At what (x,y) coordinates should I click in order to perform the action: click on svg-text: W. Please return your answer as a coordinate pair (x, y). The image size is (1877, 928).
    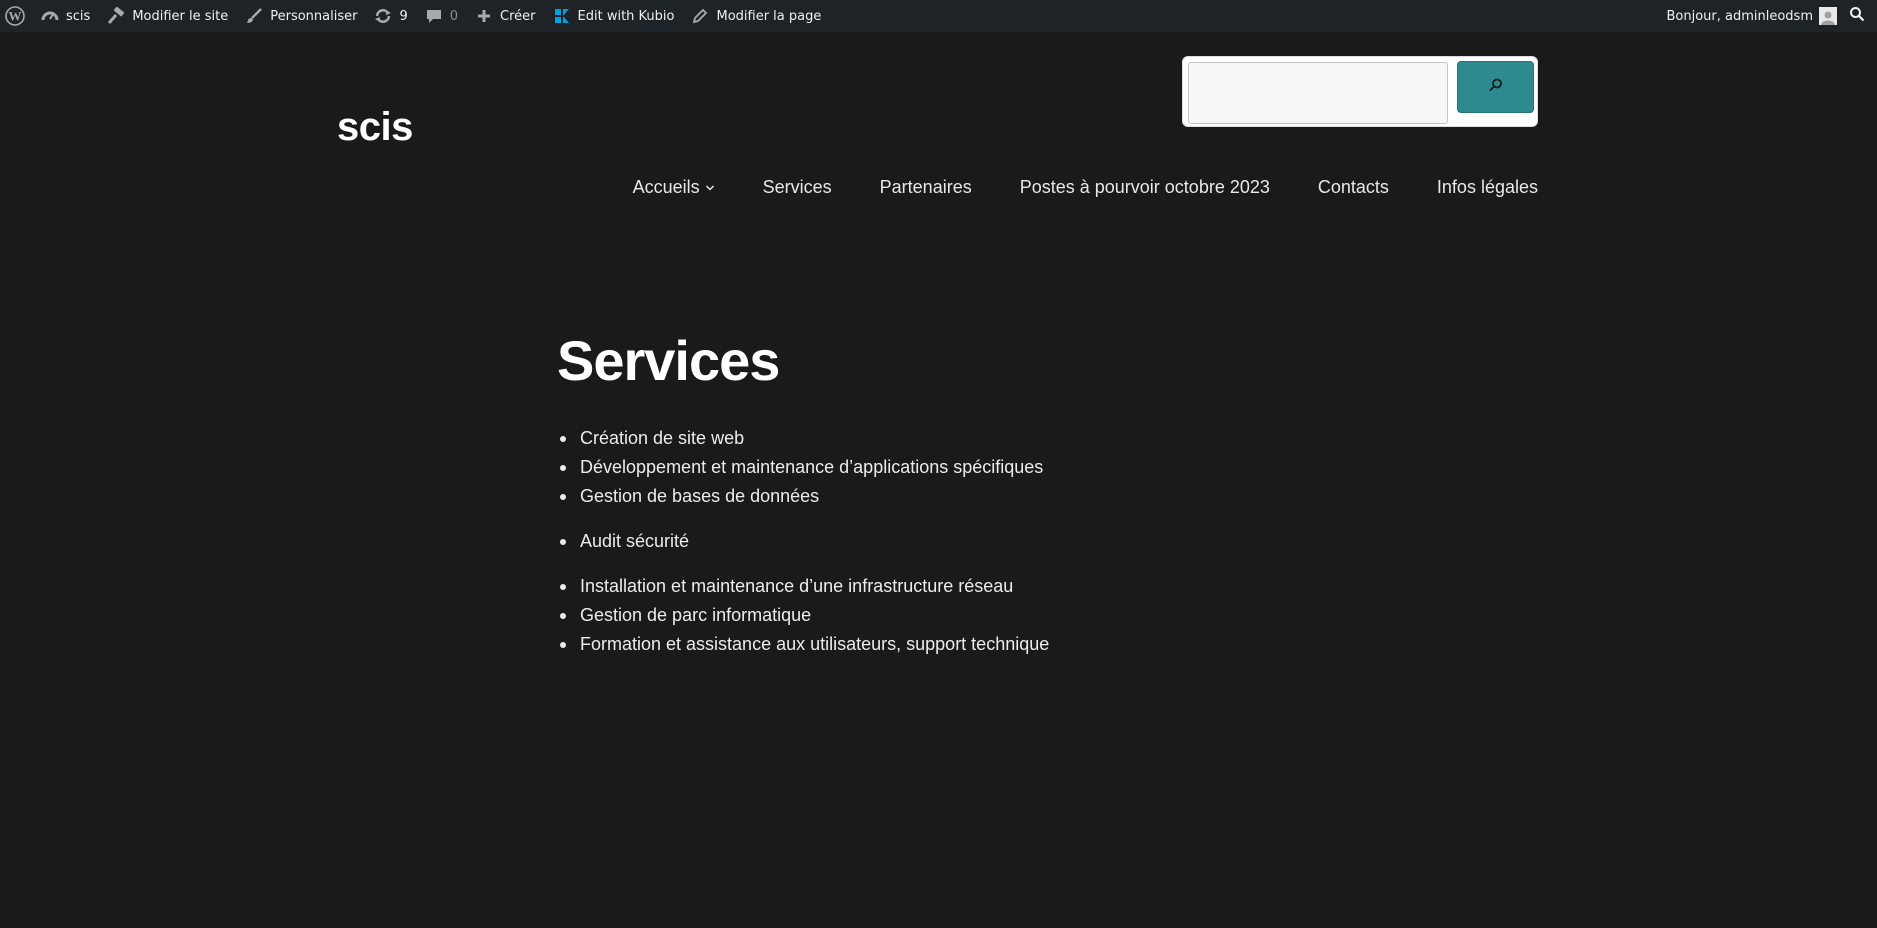
    Looking at the image, I should click on (15, 16).